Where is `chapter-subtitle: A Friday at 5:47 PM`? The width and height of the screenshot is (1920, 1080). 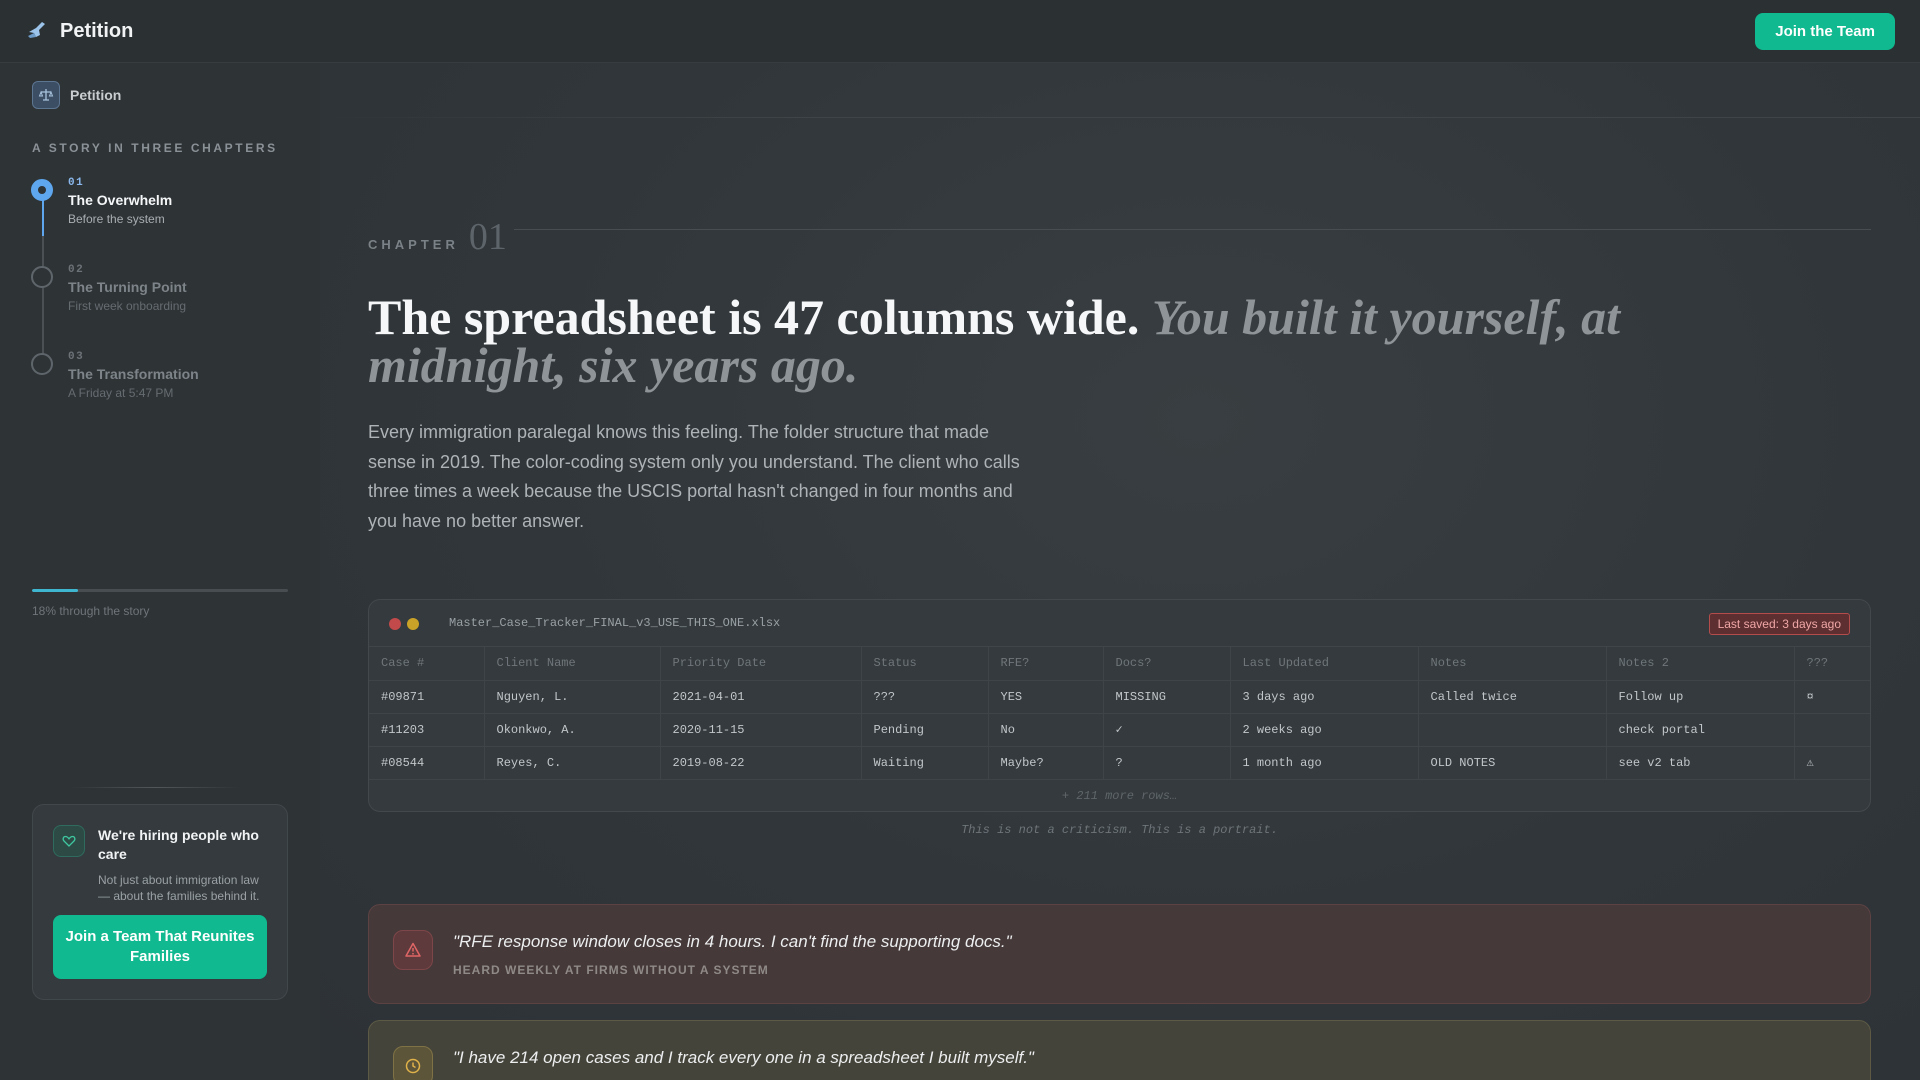
chapter-subtitle: A Friday at 5:47 PM is located at coordinates (121, 393).